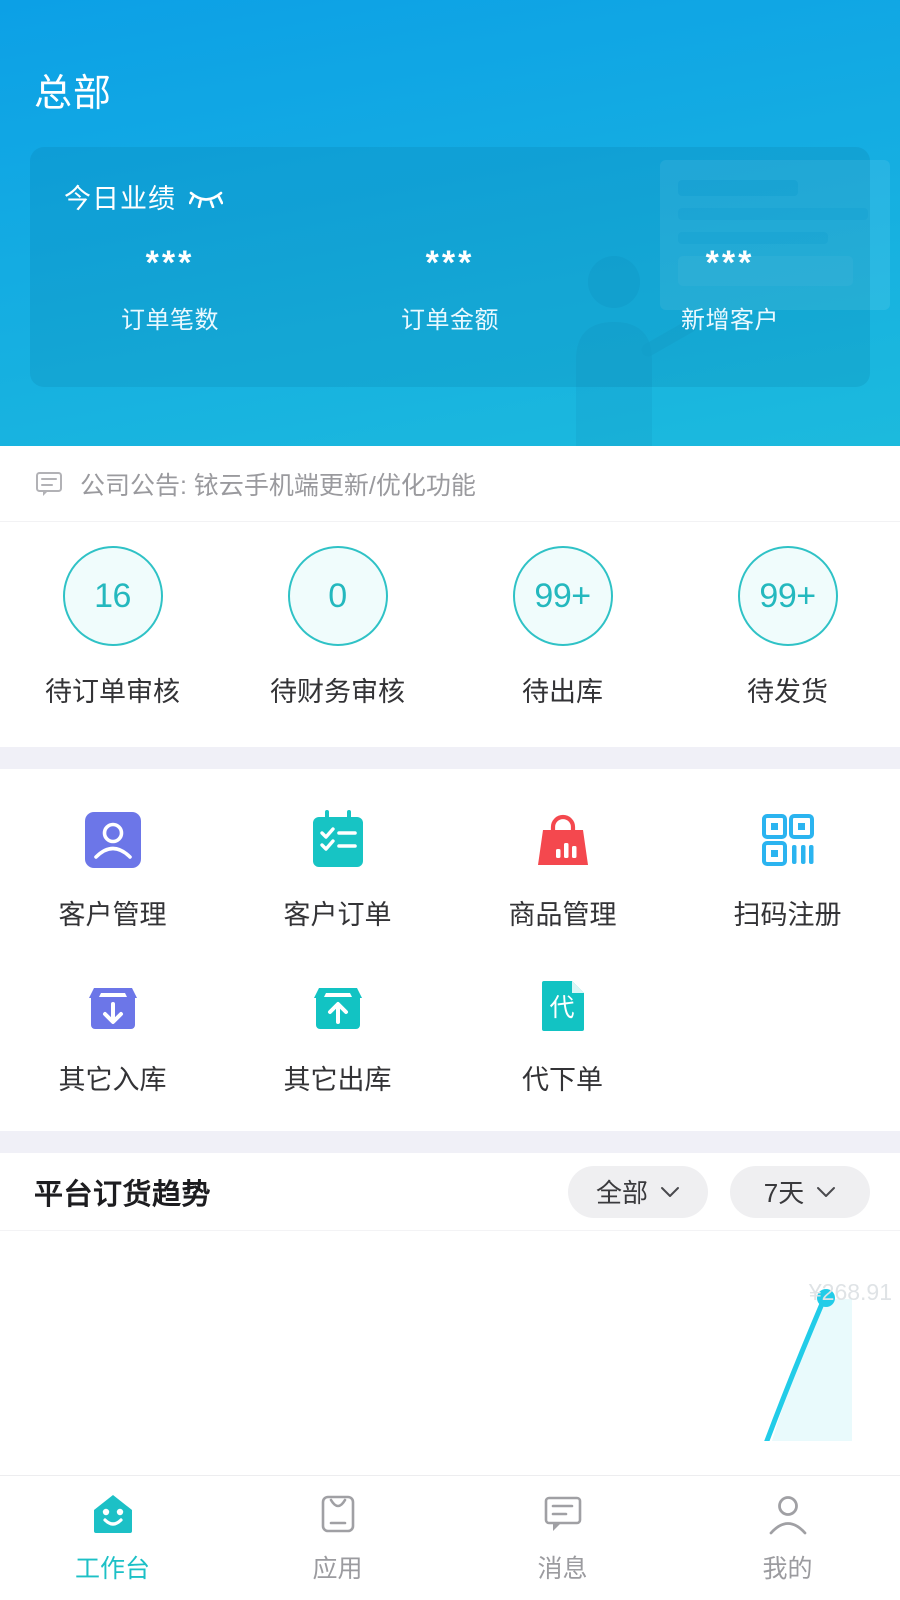  I want to click on badge-label: 待发货, so click(787, 692).